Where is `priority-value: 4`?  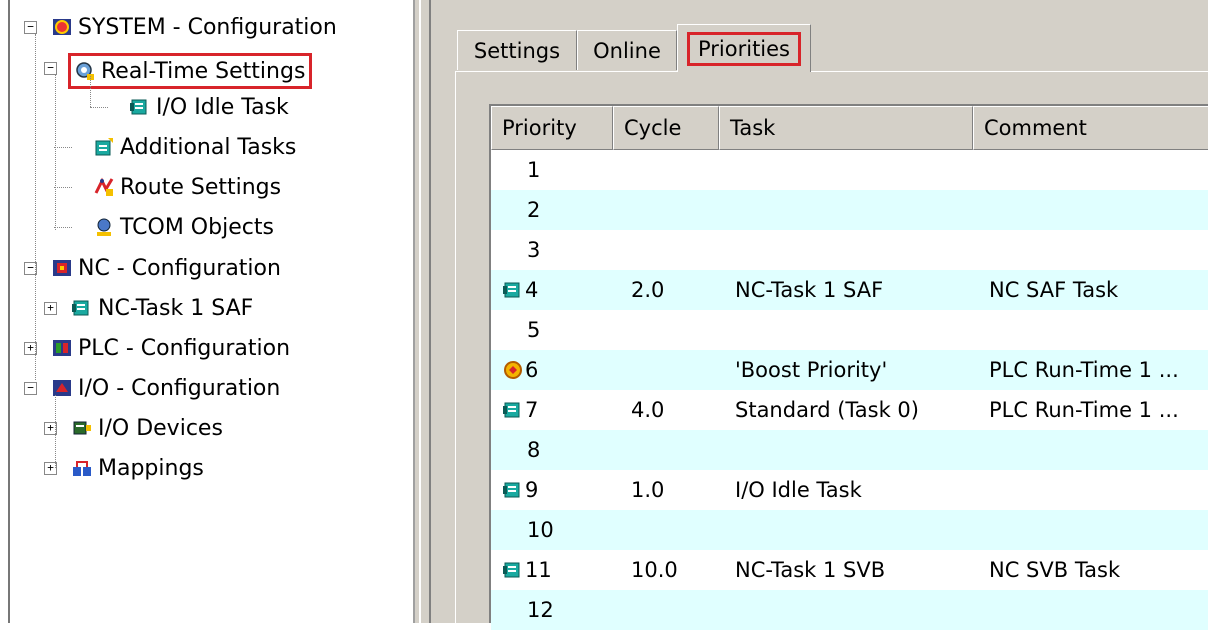 priority-value: 4 is located at coordinates (532, 290).